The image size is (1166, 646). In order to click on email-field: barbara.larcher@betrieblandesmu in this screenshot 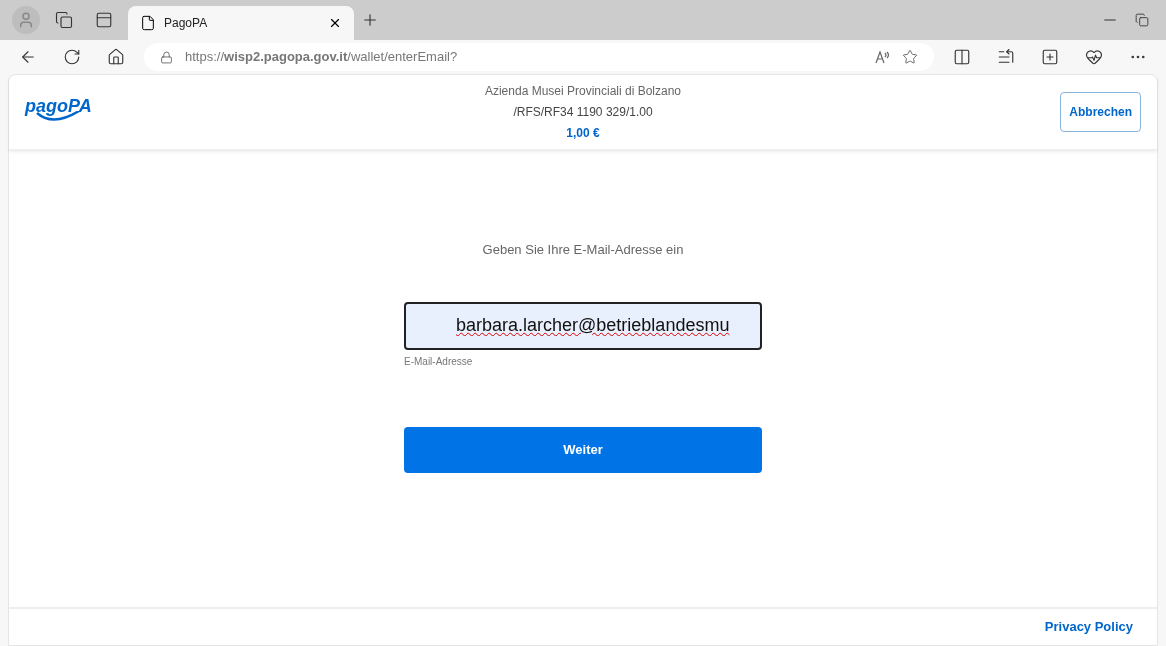, I will do `click(583, 325)`.